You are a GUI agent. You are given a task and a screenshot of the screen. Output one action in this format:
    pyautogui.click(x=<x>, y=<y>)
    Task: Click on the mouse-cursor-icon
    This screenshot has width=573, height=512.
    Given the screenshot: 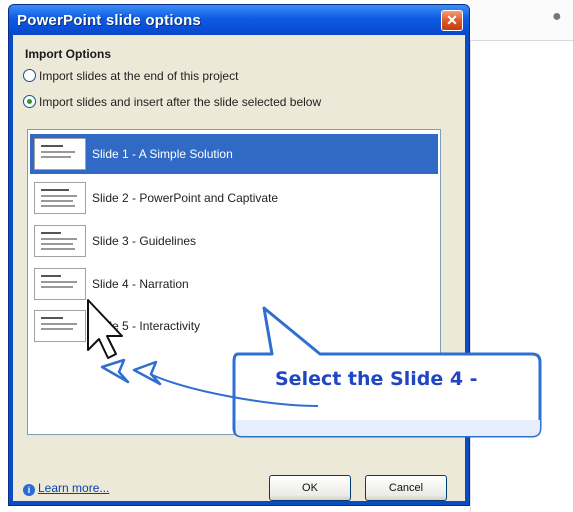 What is the action you would take?
    pyautogui.click(x=105, y=329)
    